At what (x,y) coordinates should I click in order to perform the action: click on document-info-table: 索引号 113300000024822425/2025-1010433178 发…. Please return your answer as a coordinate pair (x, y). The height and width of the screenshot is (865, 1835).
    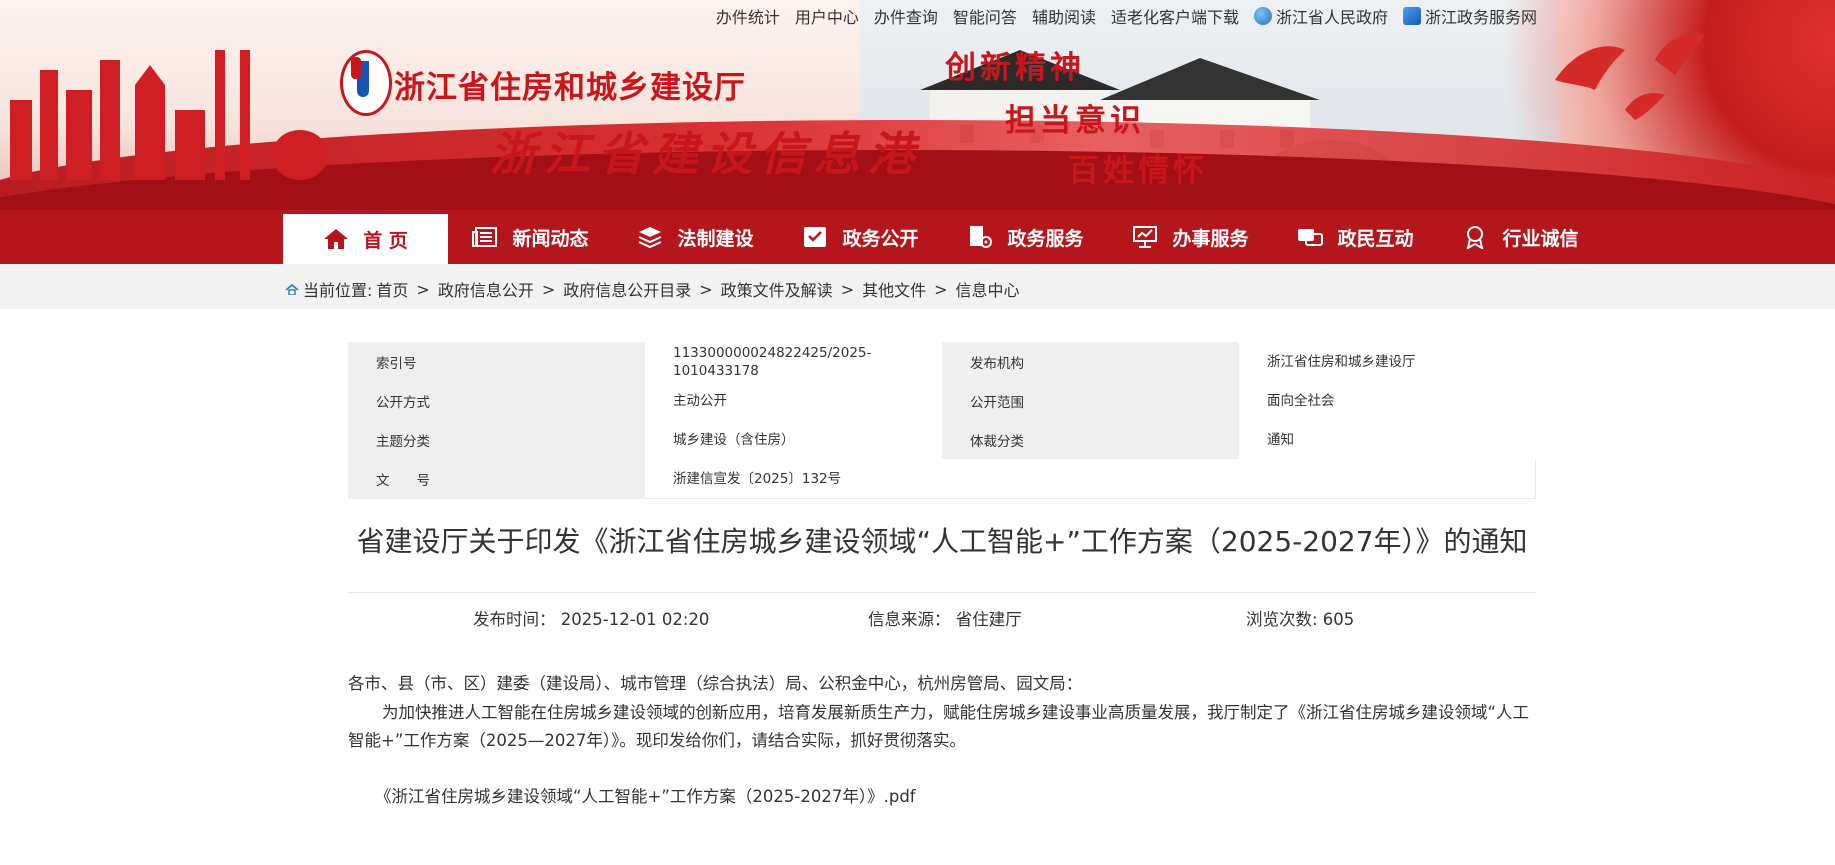
    Looking at the image, I should click on (942, 420).